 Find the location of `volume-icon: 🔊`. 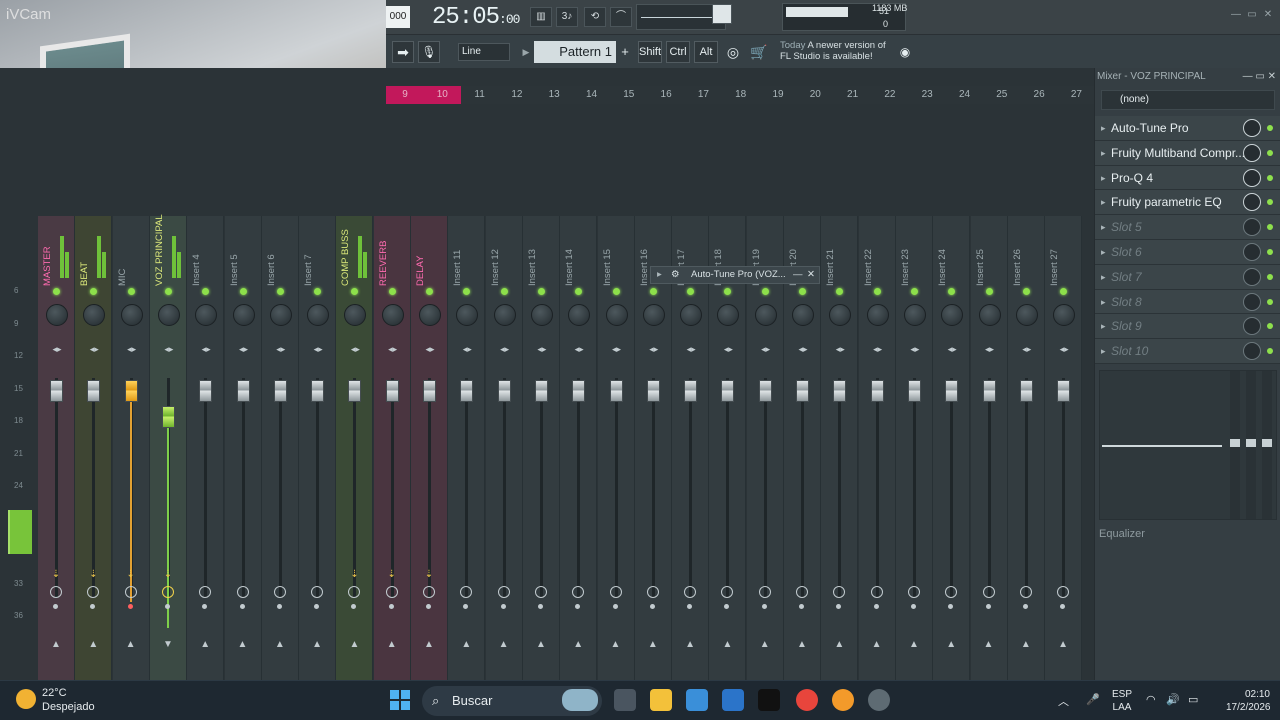

volume-icon: 🔊 is located at coordinates (1173, 699).